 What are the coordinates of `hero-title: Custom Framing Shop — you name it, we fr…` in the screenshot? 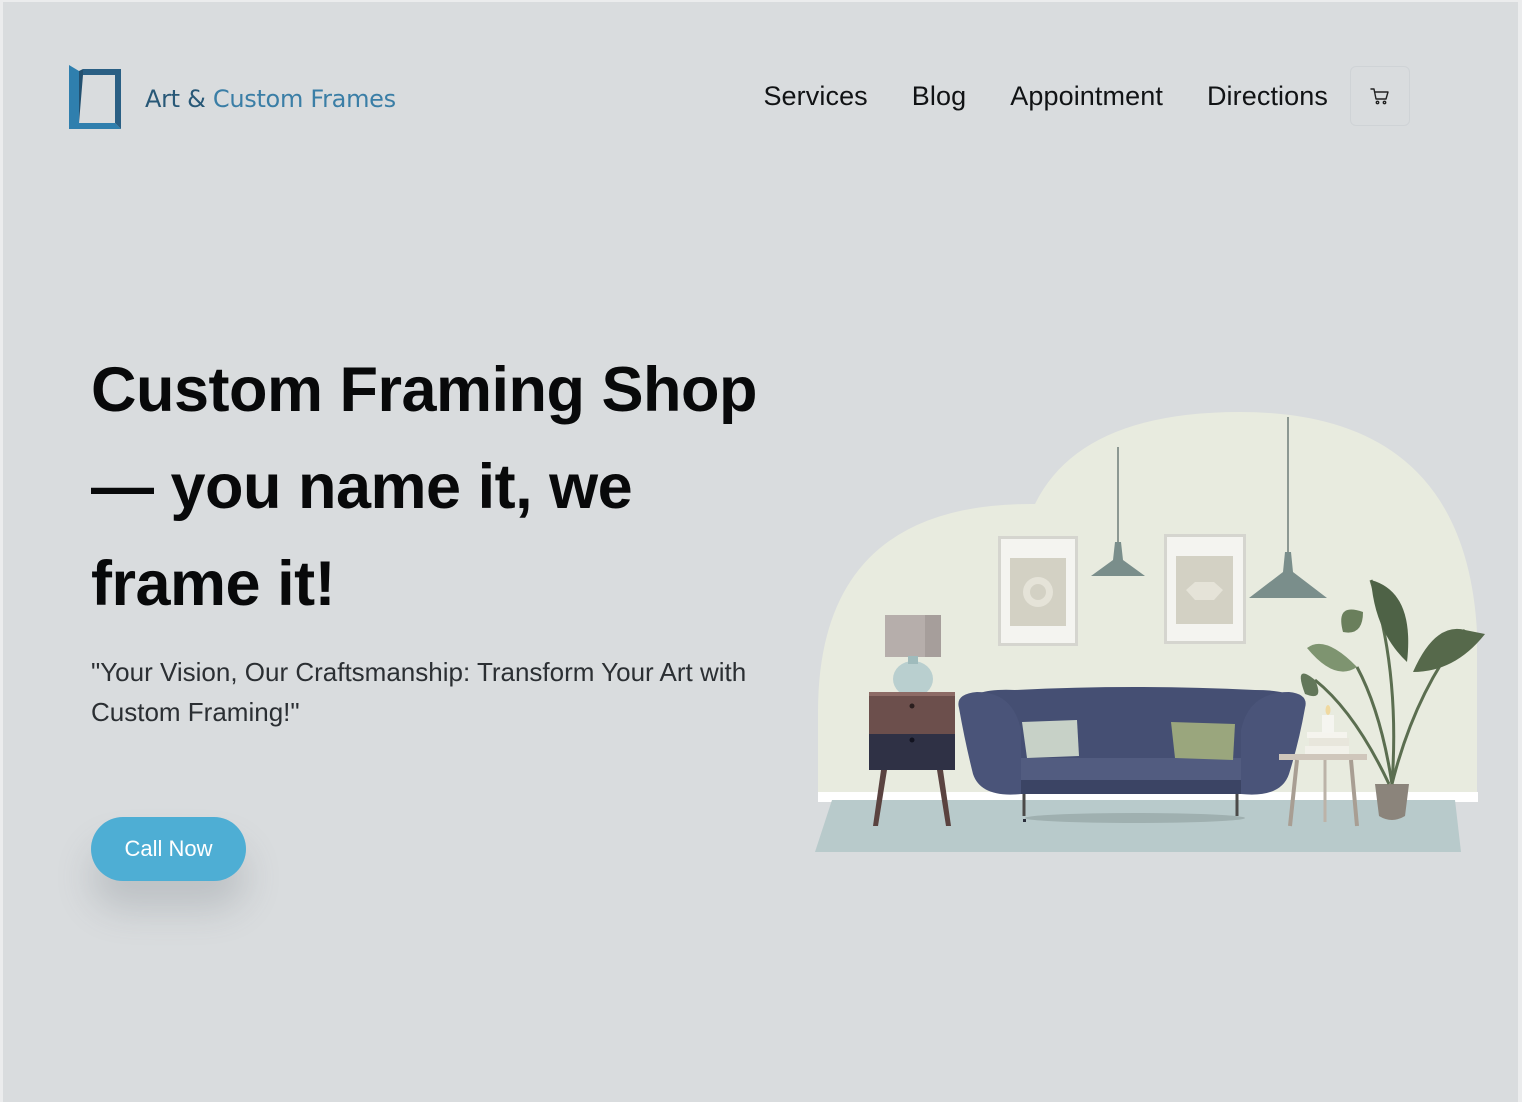 It's located at (424, 487).